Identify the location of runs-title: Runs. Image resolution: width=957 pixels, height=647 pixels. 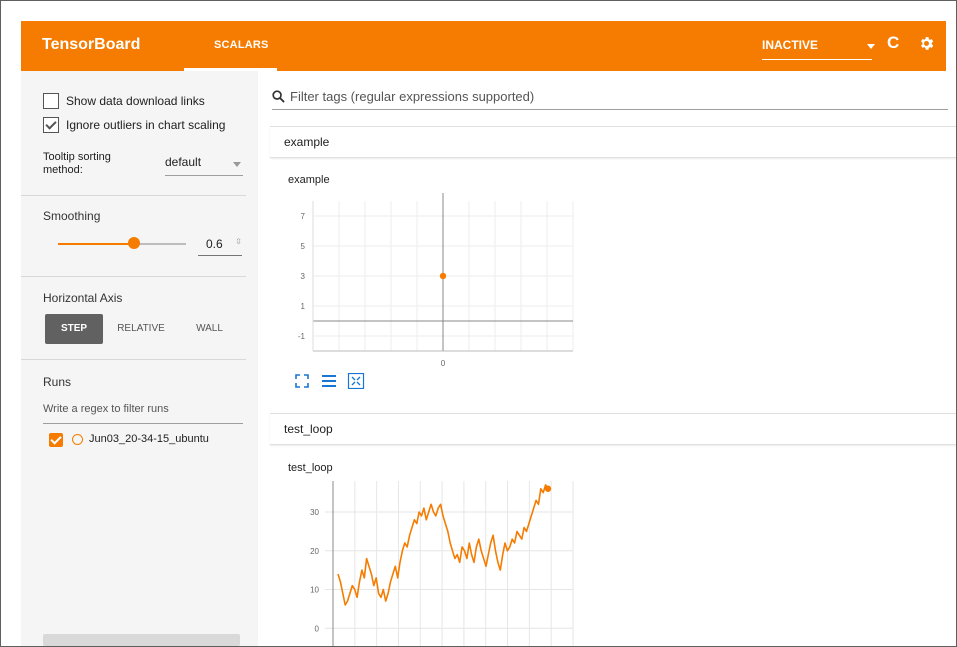
(57, 382).